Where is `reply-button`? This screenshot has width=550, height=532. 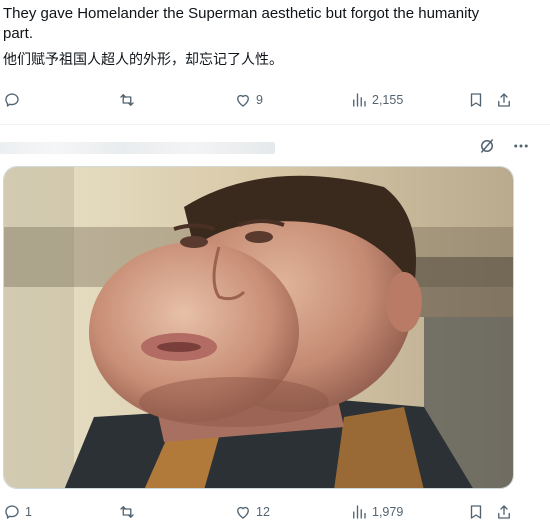
reply-button is located at coordinates (14, 100).